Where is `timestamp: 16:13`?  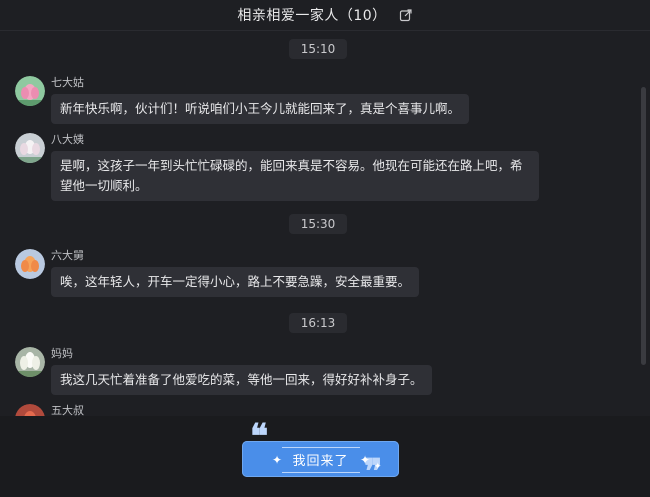 timestamp: 16:13 is located at coordinates (318, 323).